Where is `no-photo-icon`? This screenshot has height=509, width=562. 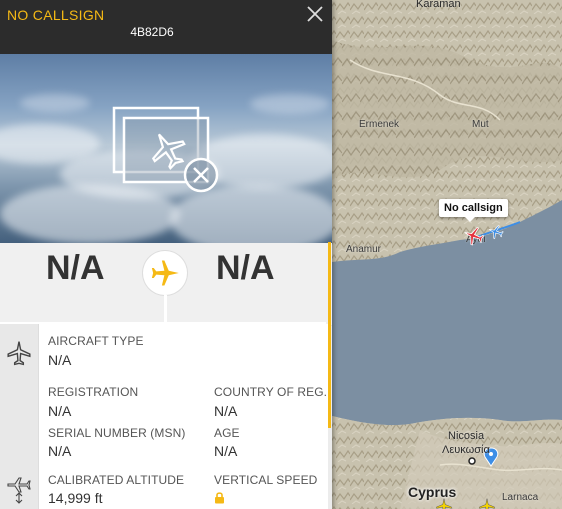 no-photo-icon is located at coordinates (165, 149).